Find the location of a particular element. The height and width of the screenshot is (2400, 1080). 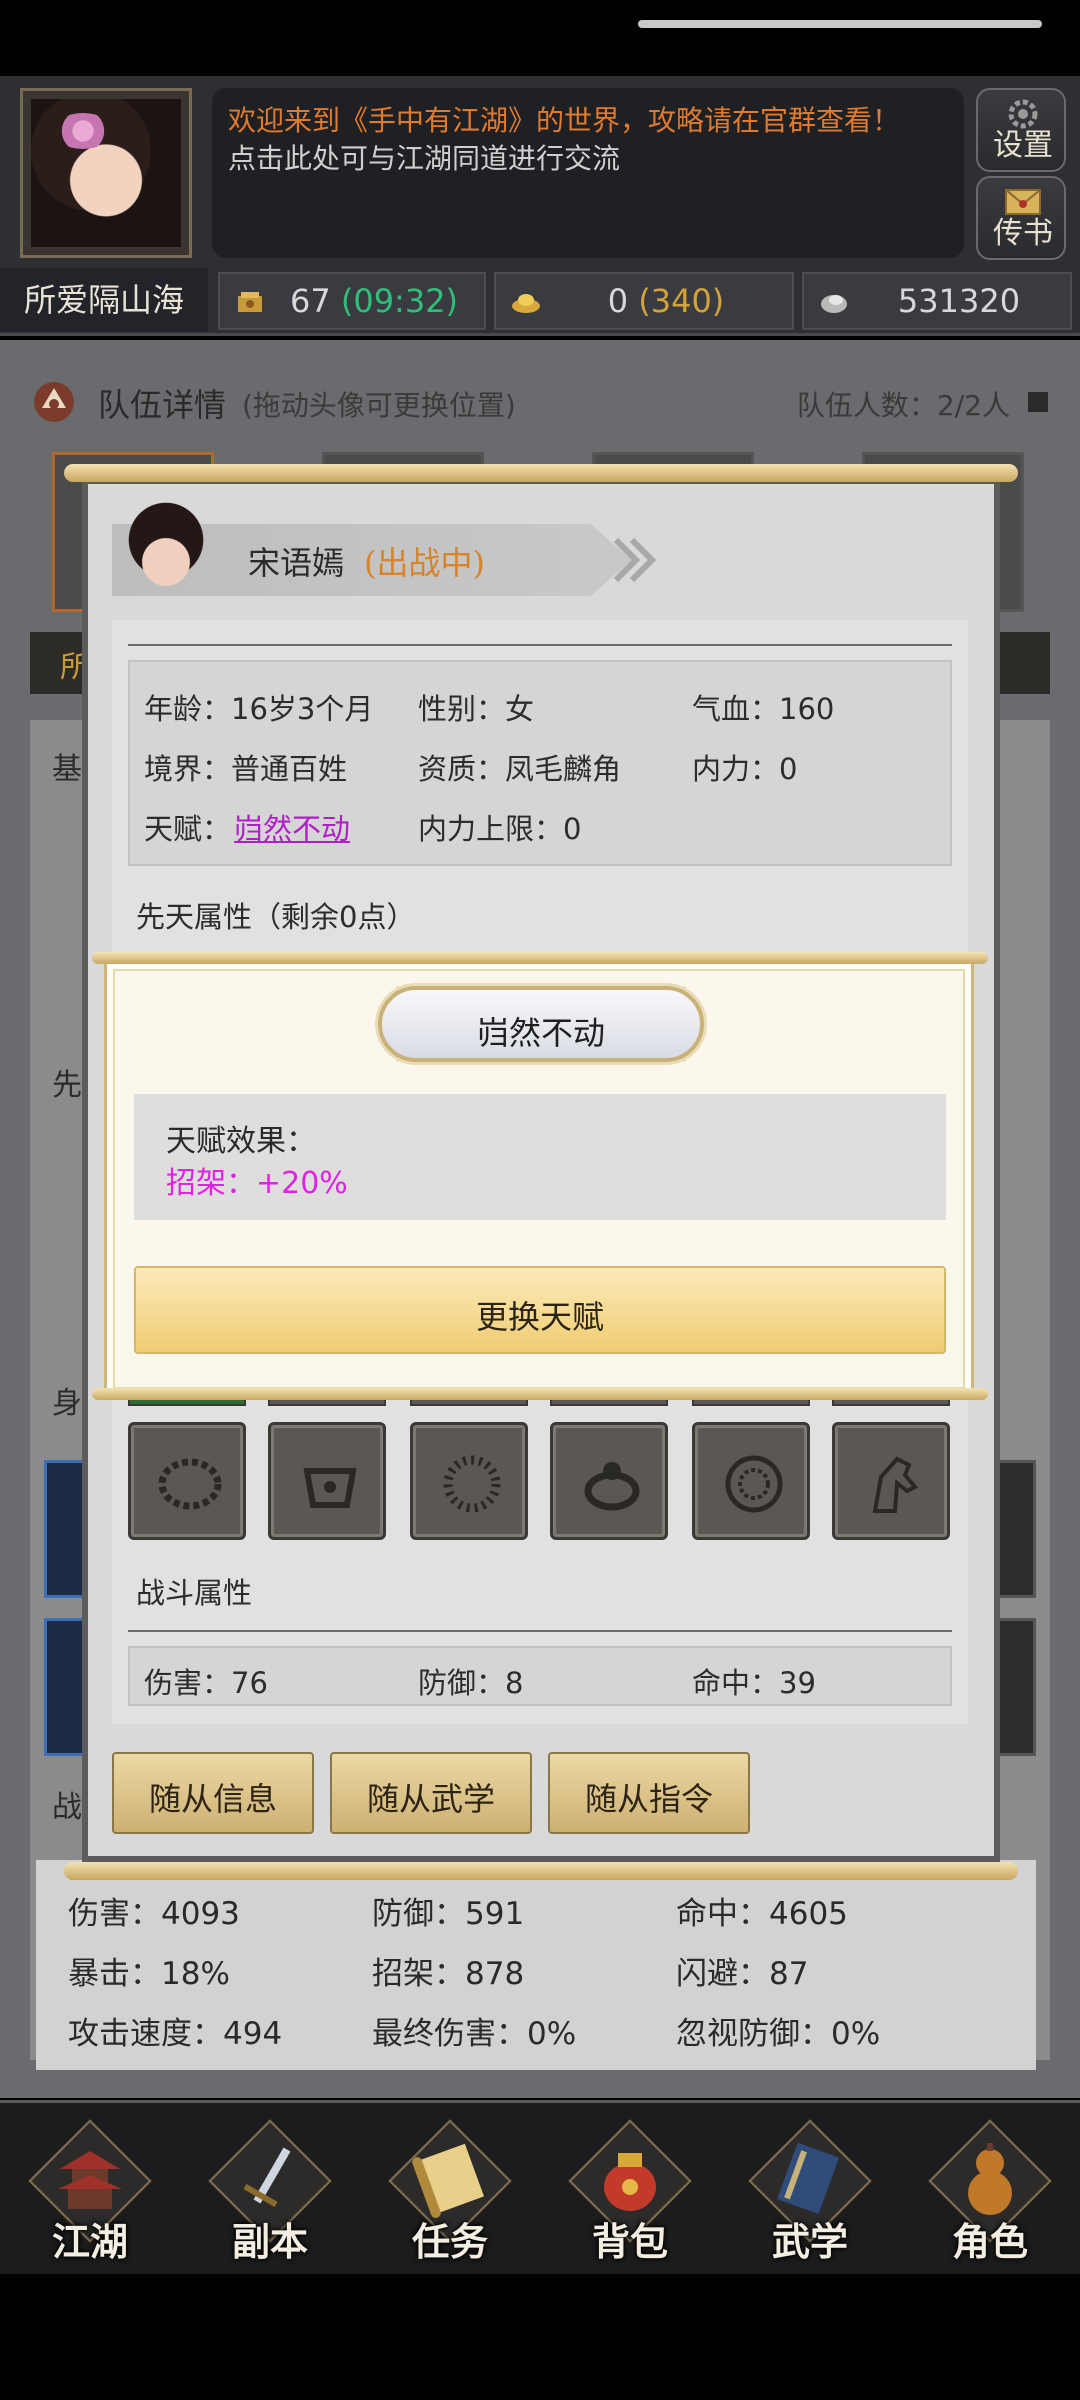

horse-icon is located at coordinates (895, 1484).